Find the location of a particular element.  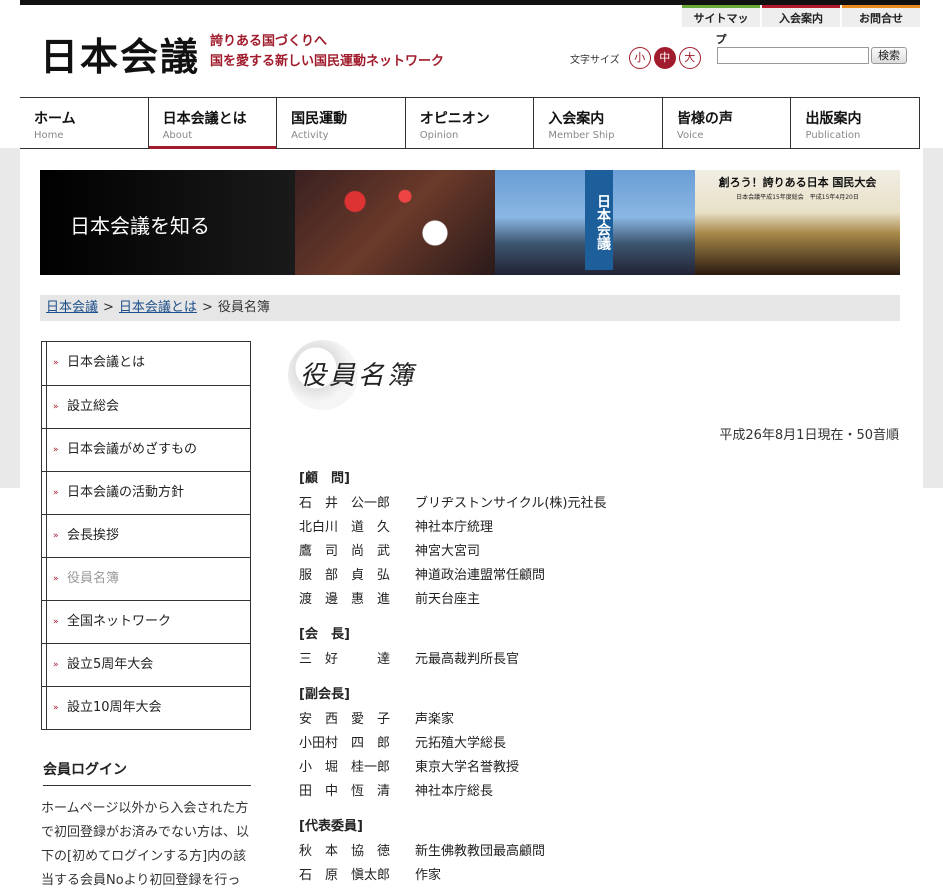

nav-label-en: Publication is located at coordinates (833, 135).